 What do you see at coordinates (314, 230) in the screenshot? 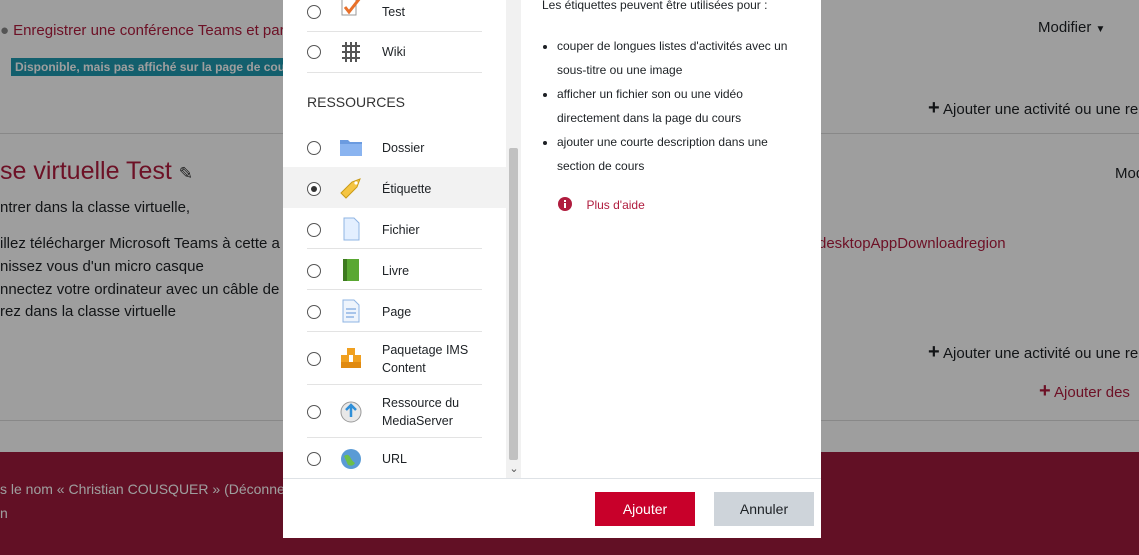
I see `radio-fichier` at bounding box center [314, 230].